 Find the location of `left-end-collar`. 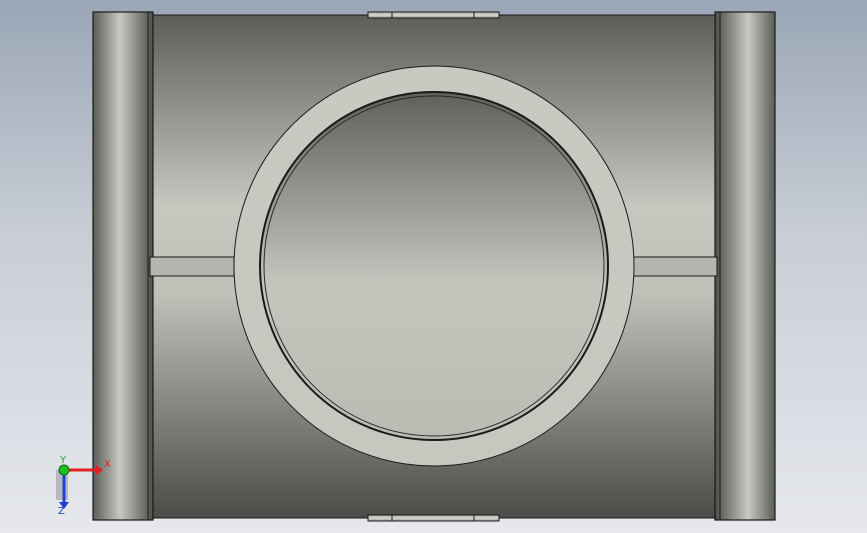

left-end-collar is located at coordinates (123, 266).